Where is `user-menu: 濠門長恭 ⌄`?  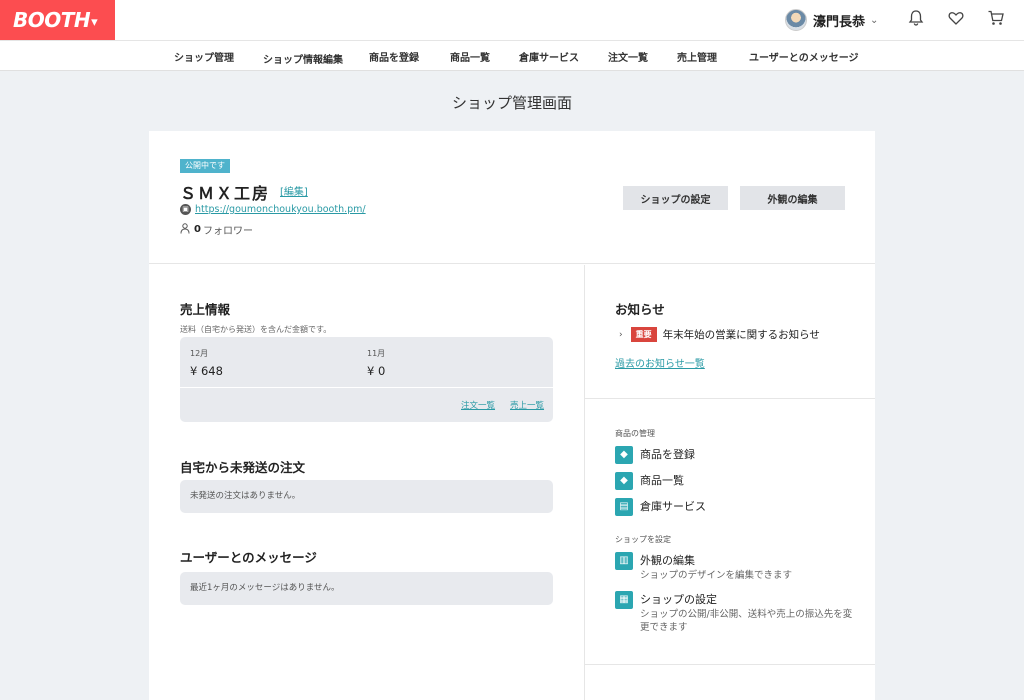 user-menu: 濠門長恭 ⌄ is located at coordinates (831, 20).